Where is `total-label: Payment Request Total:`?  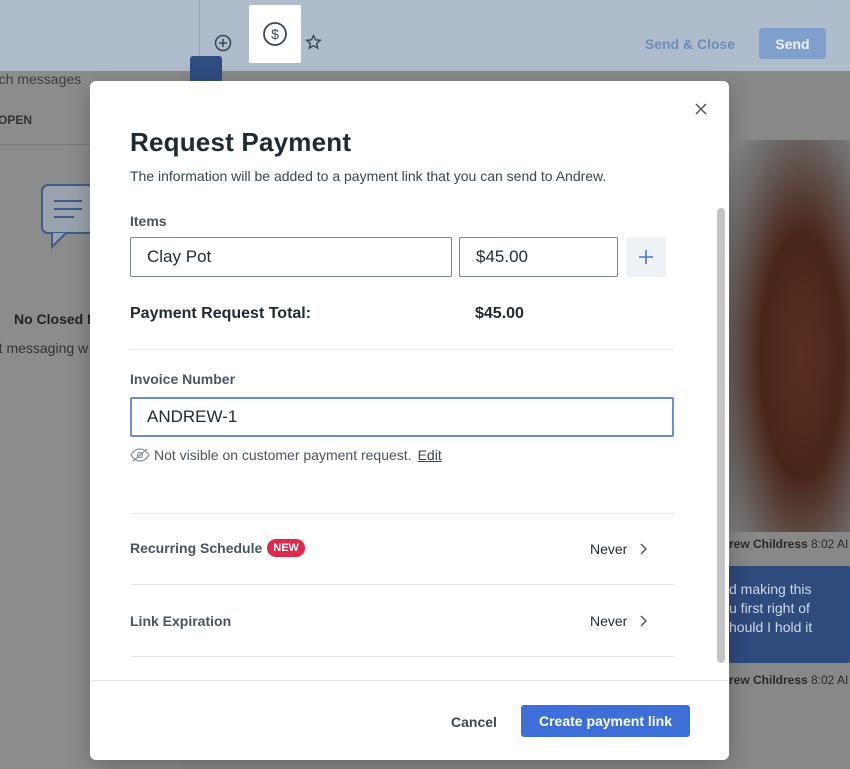 total-label: Payment Request Total: is located at coordinates (221, 313).